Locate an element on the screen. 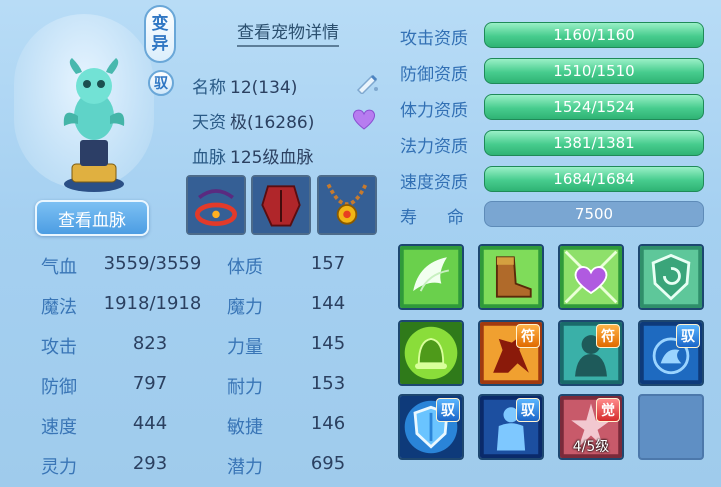 This screenshot has width=721, height=487. stat-label: 耐力 is located at coordinates (245, 387).